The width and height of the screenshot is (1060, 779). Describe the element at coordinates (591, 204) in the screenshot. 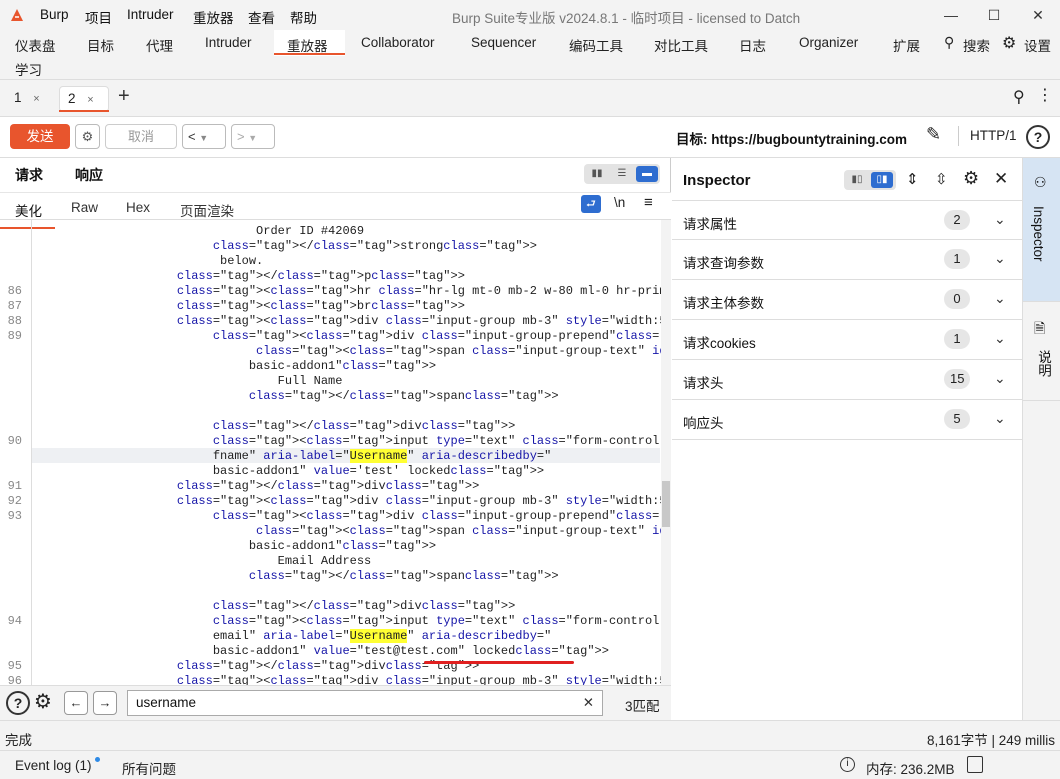

I see `wrap-lines-icon: ⮐` at that location.